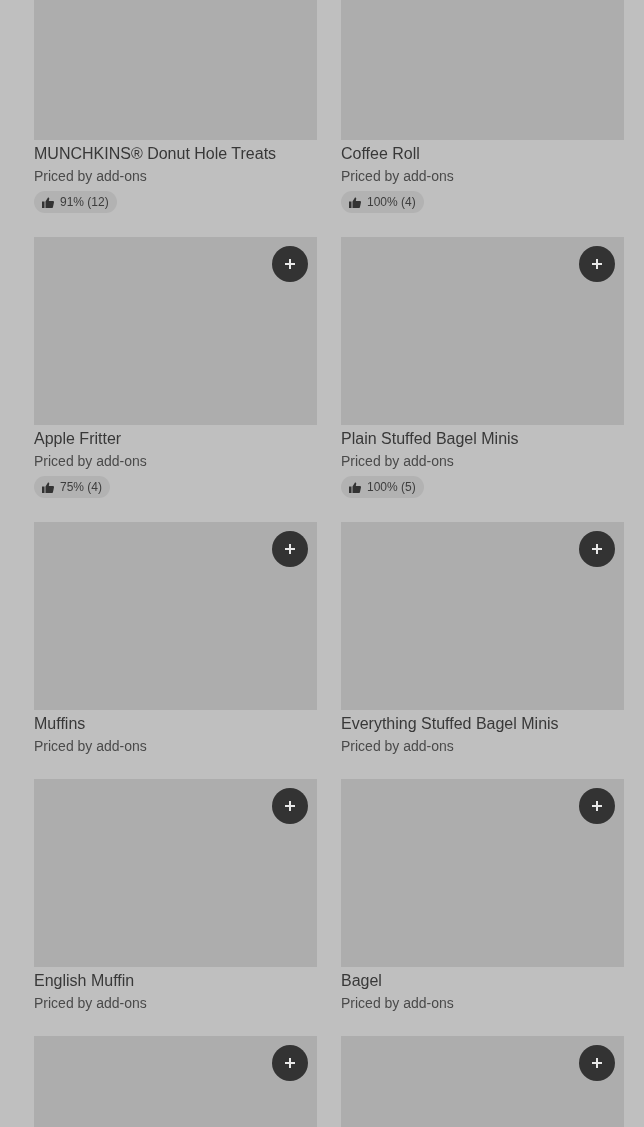 The width and height of the screenshot is (644, 1127). I want to click on rating-text: 91% (12), so click(84, 202).